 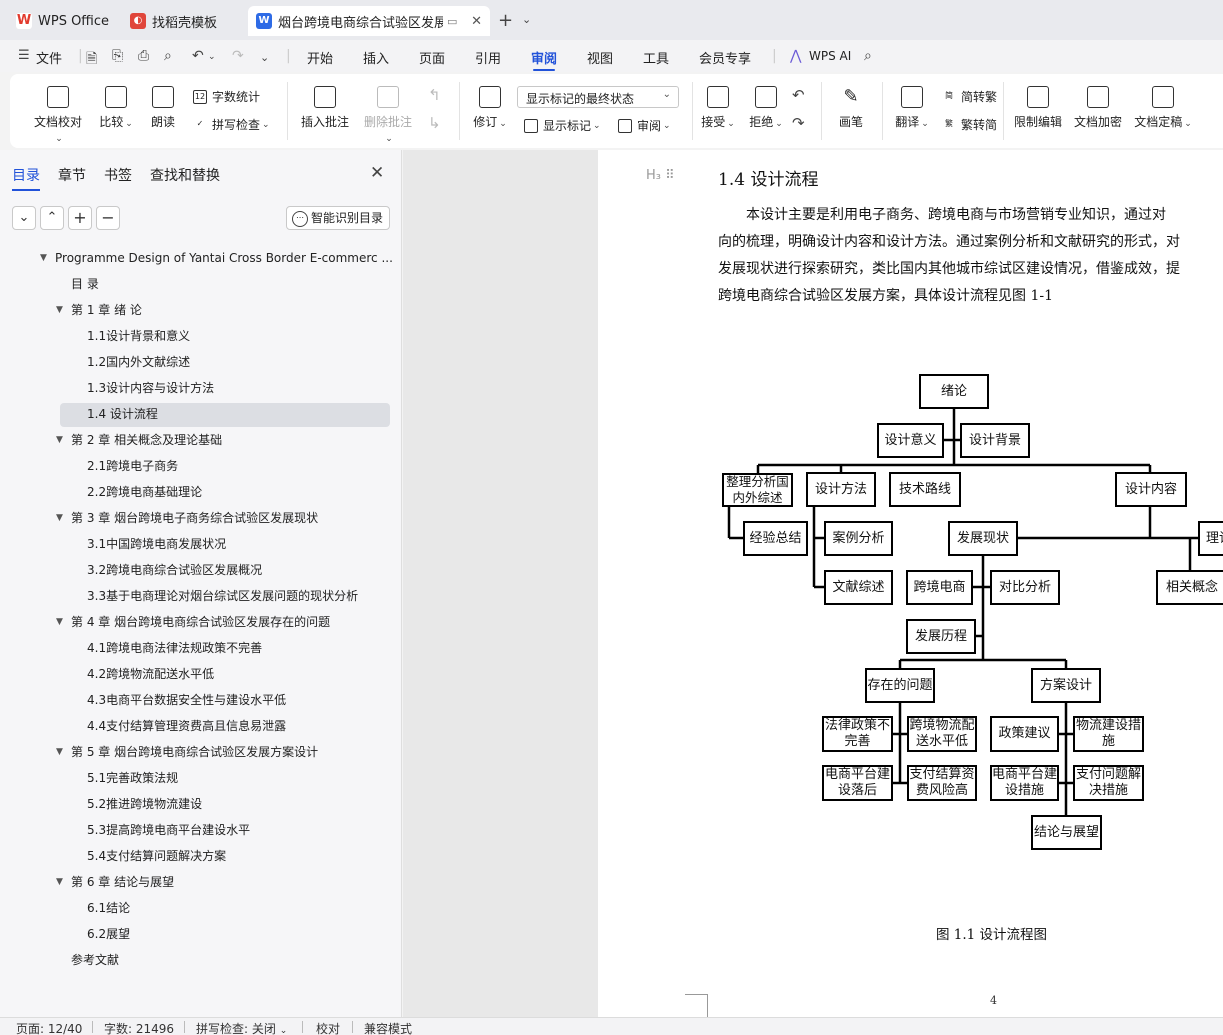 I want to click on hamburger-icon: ☰, so click(x=24, y=55).